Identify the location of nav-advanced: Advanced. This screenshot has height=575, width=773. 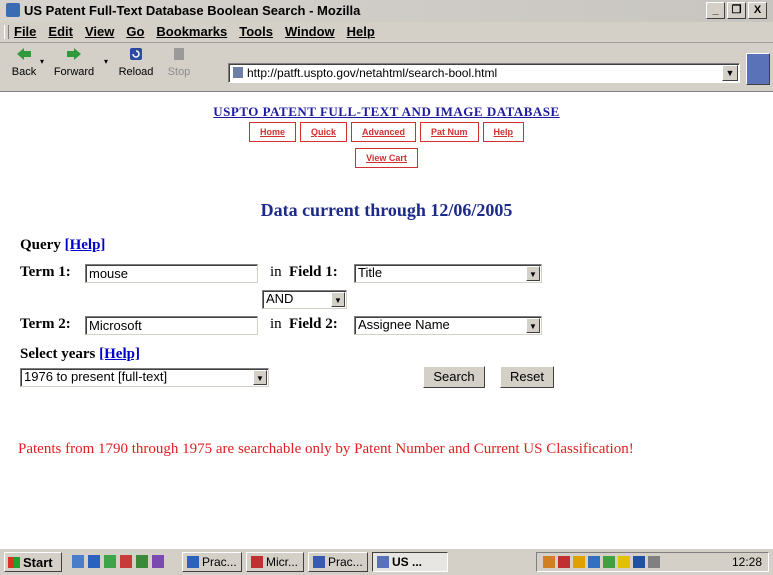
(383, 132).